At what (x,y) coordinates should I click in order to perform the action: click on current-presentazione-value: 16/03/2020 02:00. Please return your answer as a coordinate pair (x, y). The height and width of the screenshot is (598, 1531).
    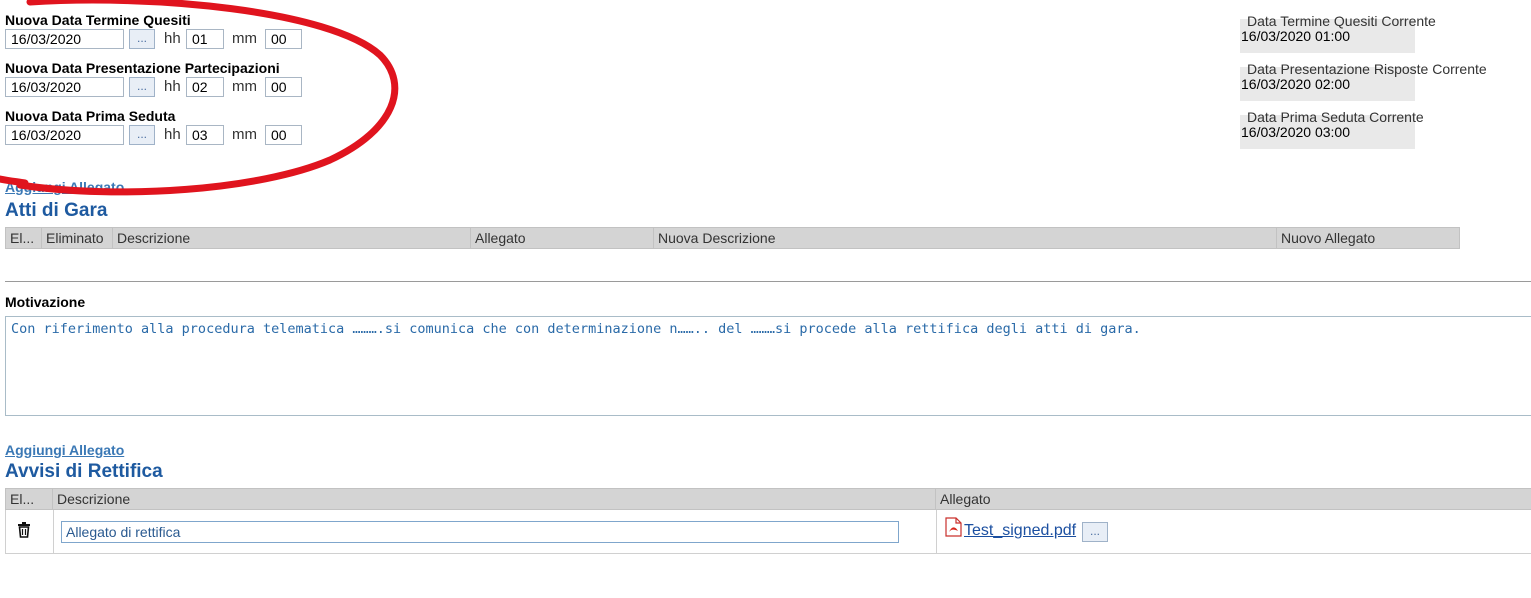
    Looking at the image, I should click on (1295, 84).